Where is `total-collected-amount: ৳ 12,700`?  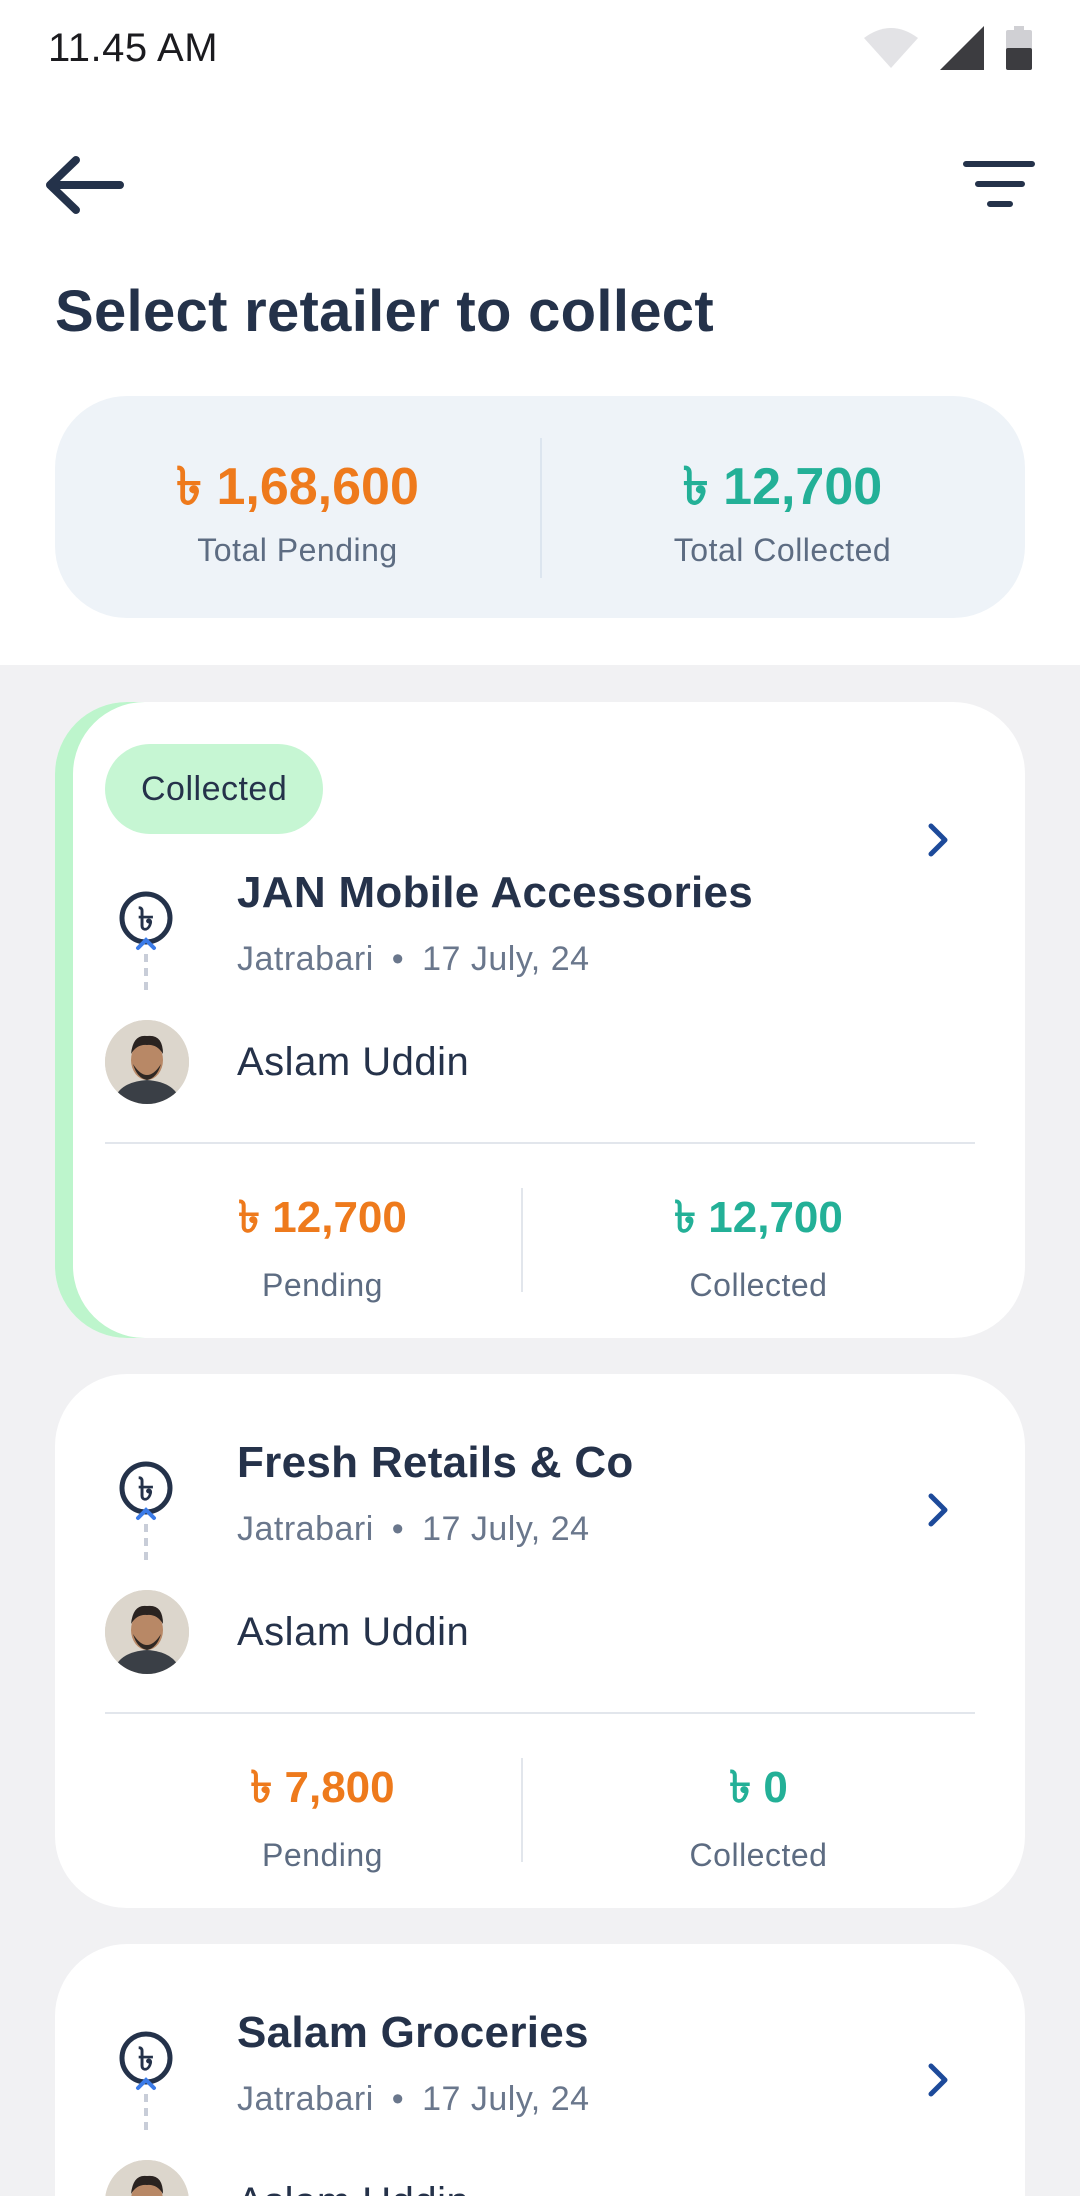
total-collected-amount: ৳ 12,700 is located at coordinates (782, 487).